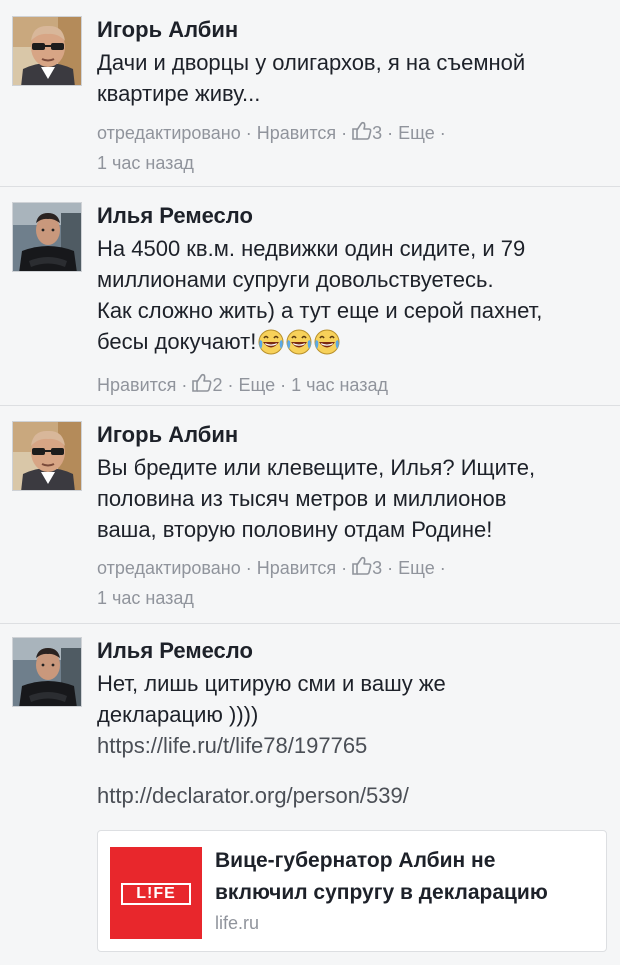 The width and height of the screenshot is (620, 965). Describe the element at coordinates (295, 529) in the screenshot. I see `comment-line: ваша, вторую половину отдам Родине!` at that location.